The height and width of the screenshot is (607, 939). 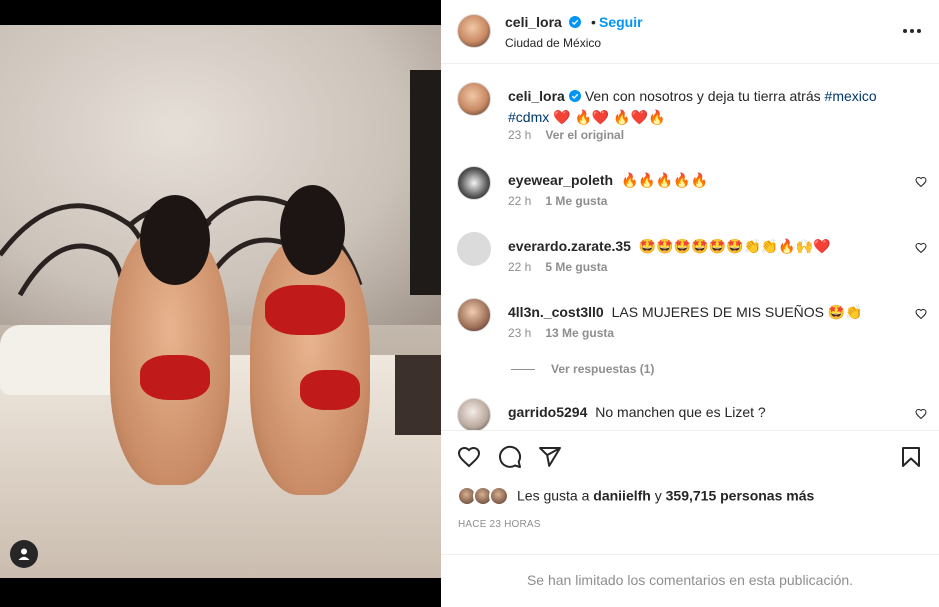 I want to click on user-tag-icon, so click(x=24, y=554).